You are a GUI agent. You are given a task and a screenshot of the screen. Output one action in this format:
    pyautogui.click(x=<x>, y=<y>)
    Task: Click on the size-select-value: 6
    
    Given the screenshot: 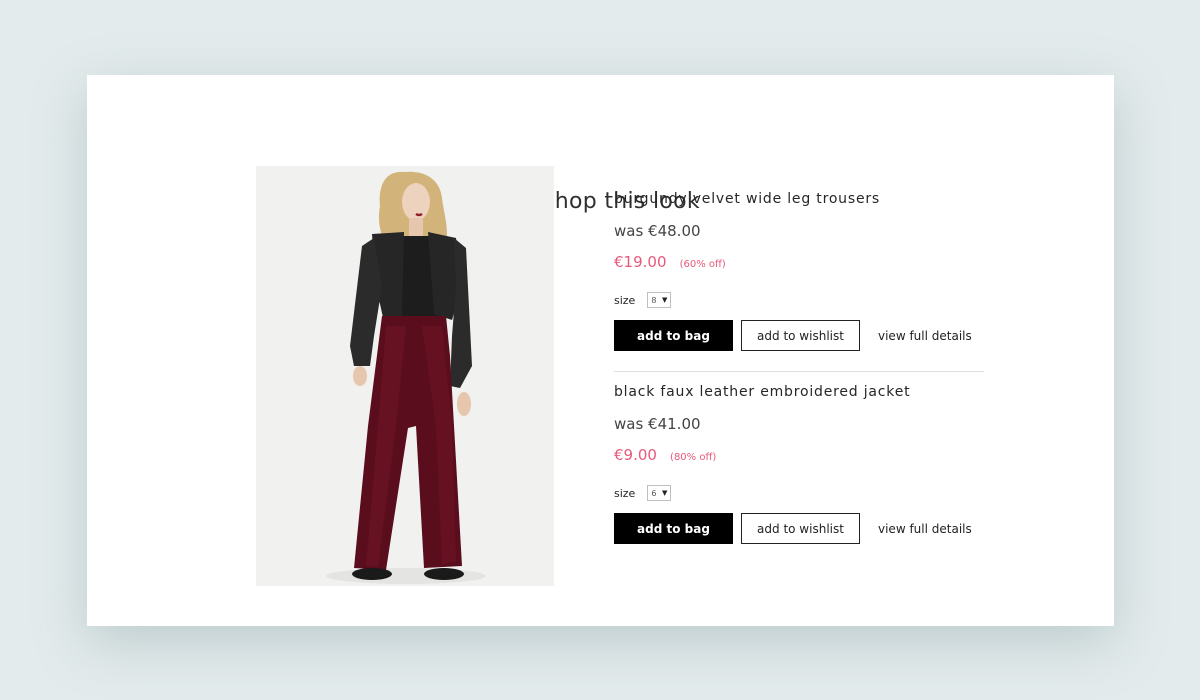 What is the action you would take?
    pyautogui.click(x=654, y=493)
    